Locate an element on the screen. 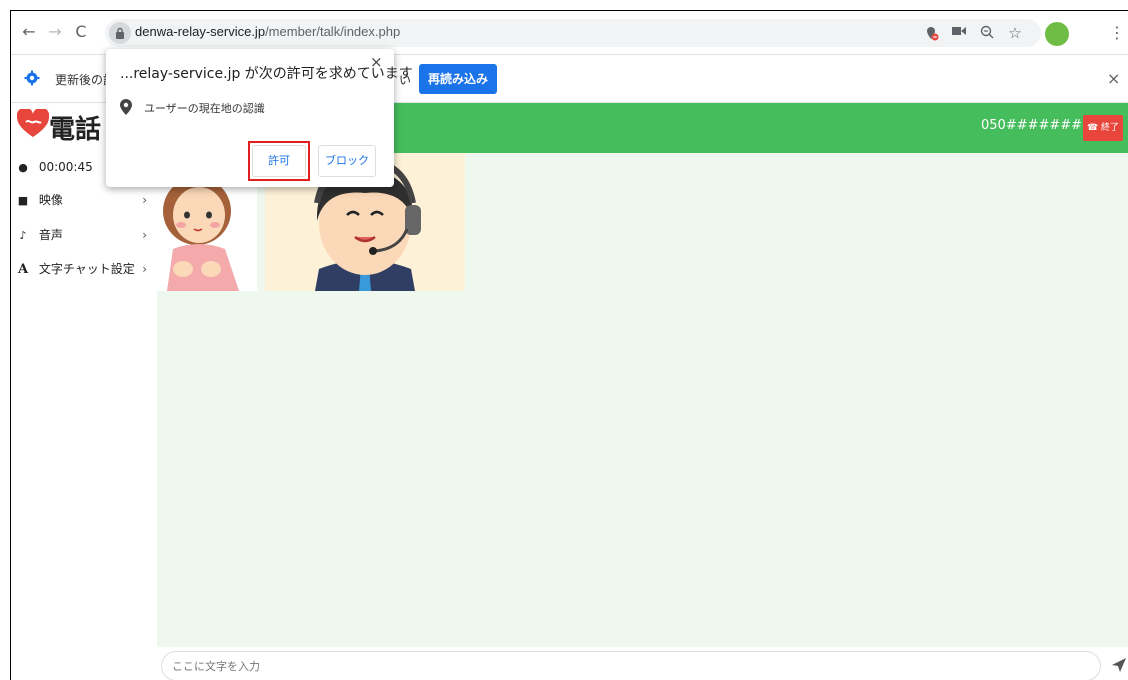 This screenshot has height=680, width=1128. end-call-button: ☎ 終了 is located at coordinates (1103, 128).